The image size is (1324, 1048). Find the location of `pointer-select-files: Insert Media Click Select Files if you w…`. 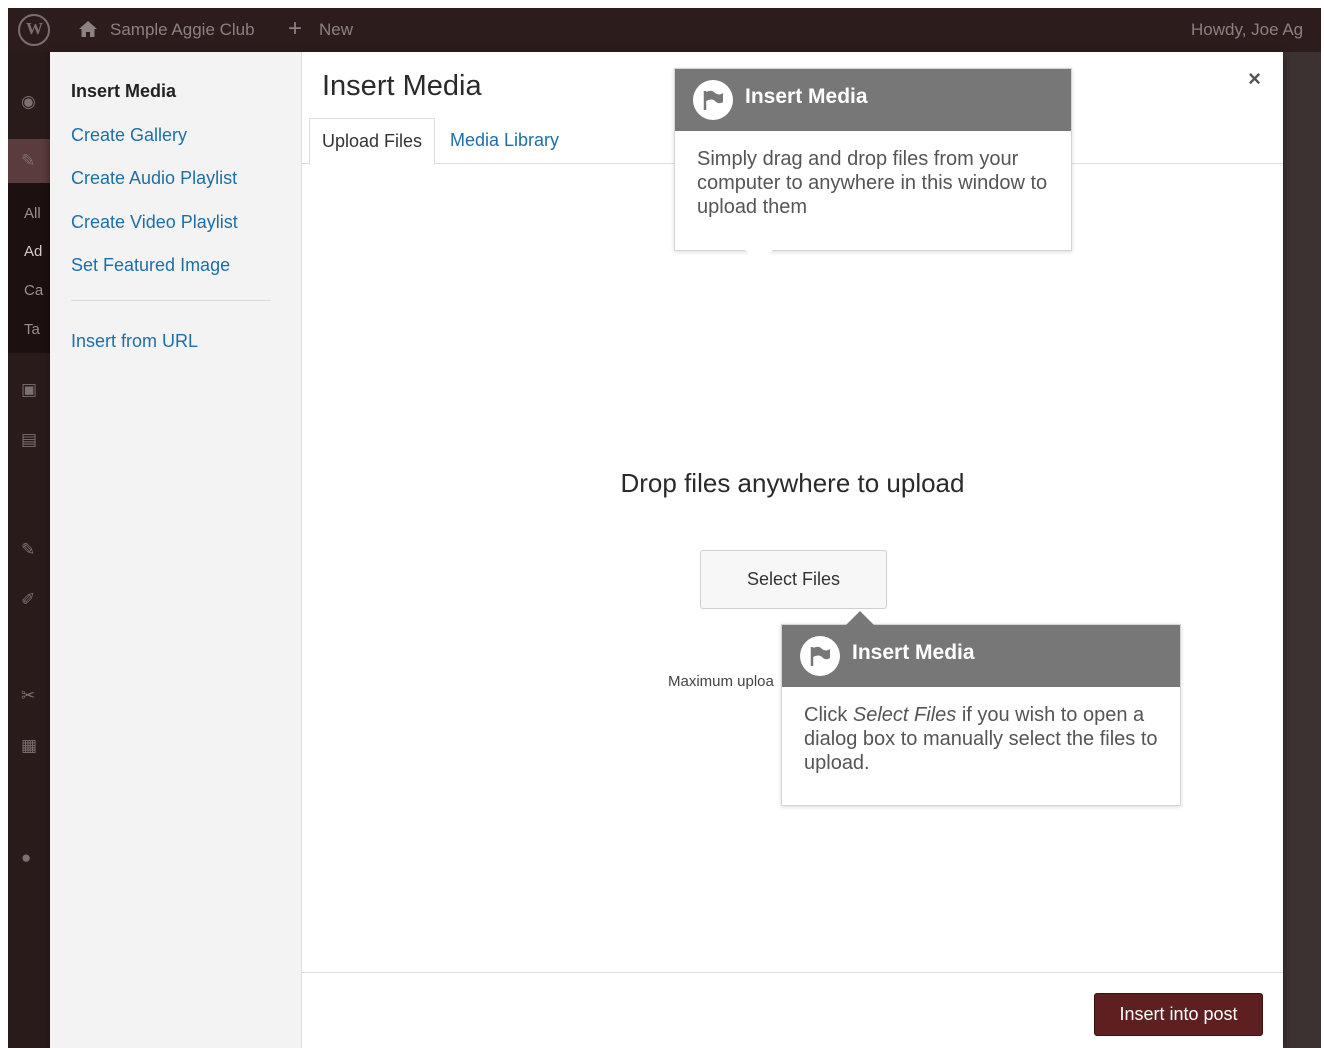

pointer-select-files: Insert Media Click Select Files if you w… is located at coordinates (981, 708).